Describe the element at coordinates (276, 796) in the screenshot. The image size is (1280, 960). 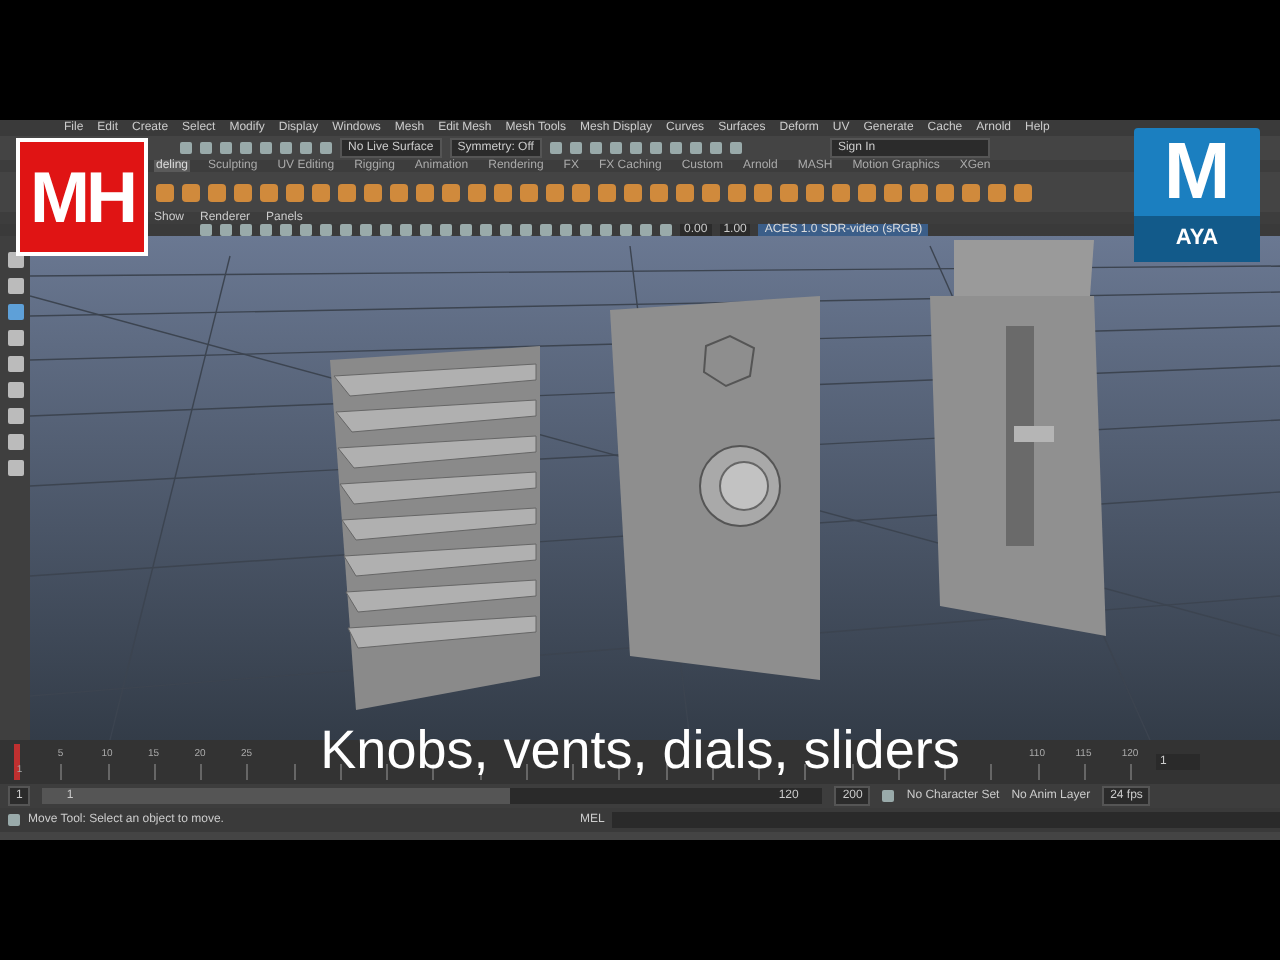
I see `range-slider-fill` at that location.